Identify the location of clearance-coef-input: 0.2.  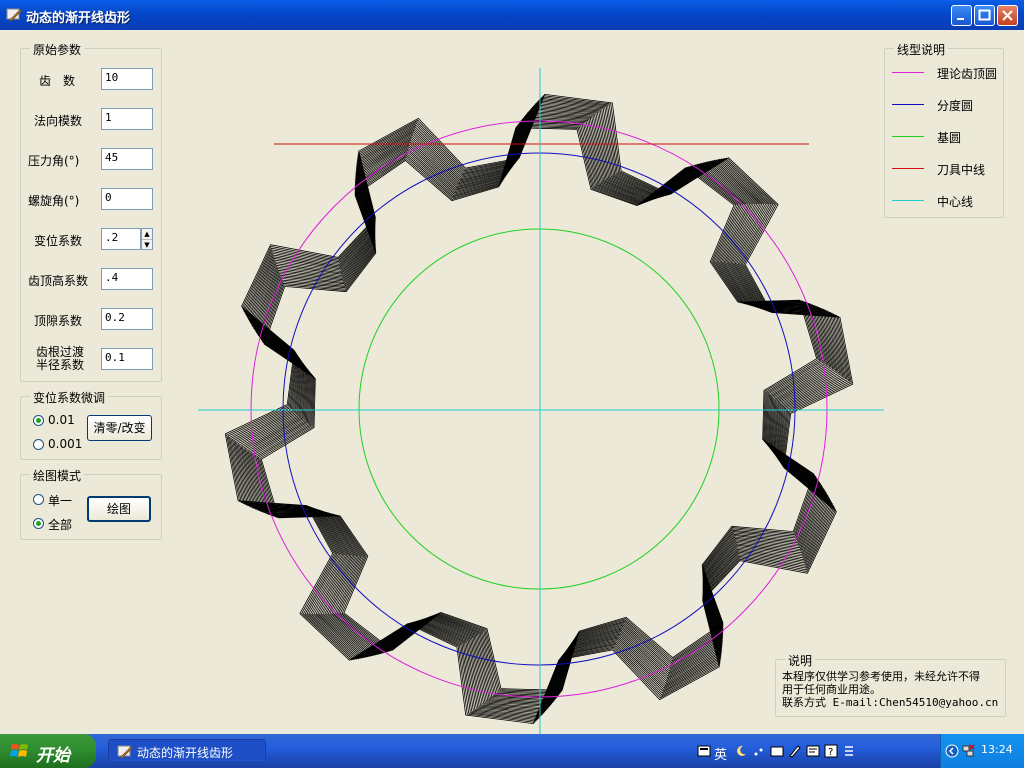
(127, 319).